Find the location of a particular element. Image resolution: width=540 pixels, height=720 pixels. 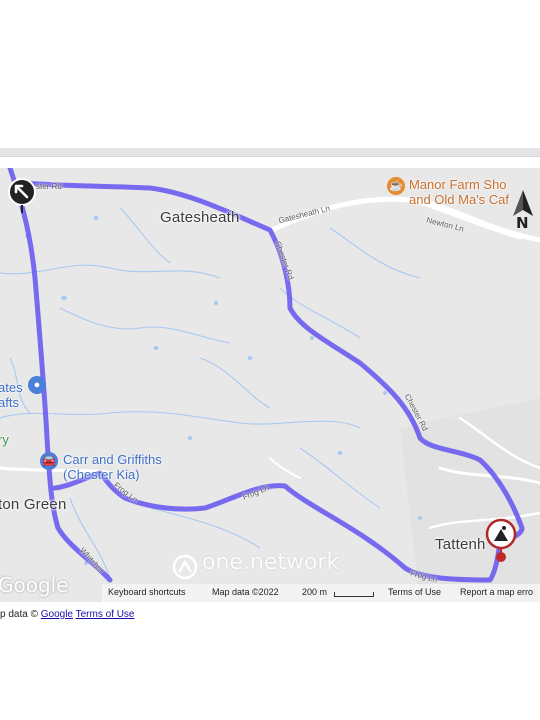

poi-carr-griffiths-line1: Carr and Griffiths is located at coordinates (112, 459).